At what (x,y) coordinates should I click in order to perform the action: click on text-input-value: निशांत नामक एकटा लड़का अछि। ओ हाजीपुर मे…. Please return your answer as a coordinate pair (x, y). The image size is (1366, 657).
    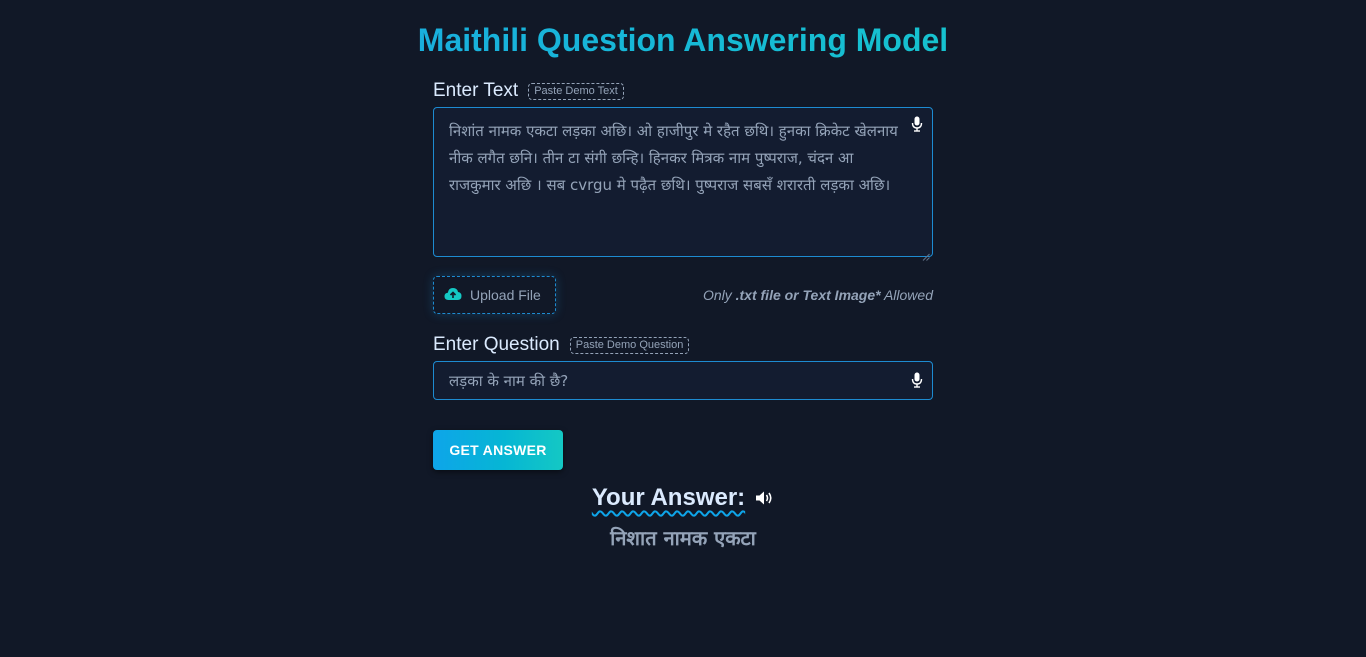
    Looking at the image, I should click on (679, 158).